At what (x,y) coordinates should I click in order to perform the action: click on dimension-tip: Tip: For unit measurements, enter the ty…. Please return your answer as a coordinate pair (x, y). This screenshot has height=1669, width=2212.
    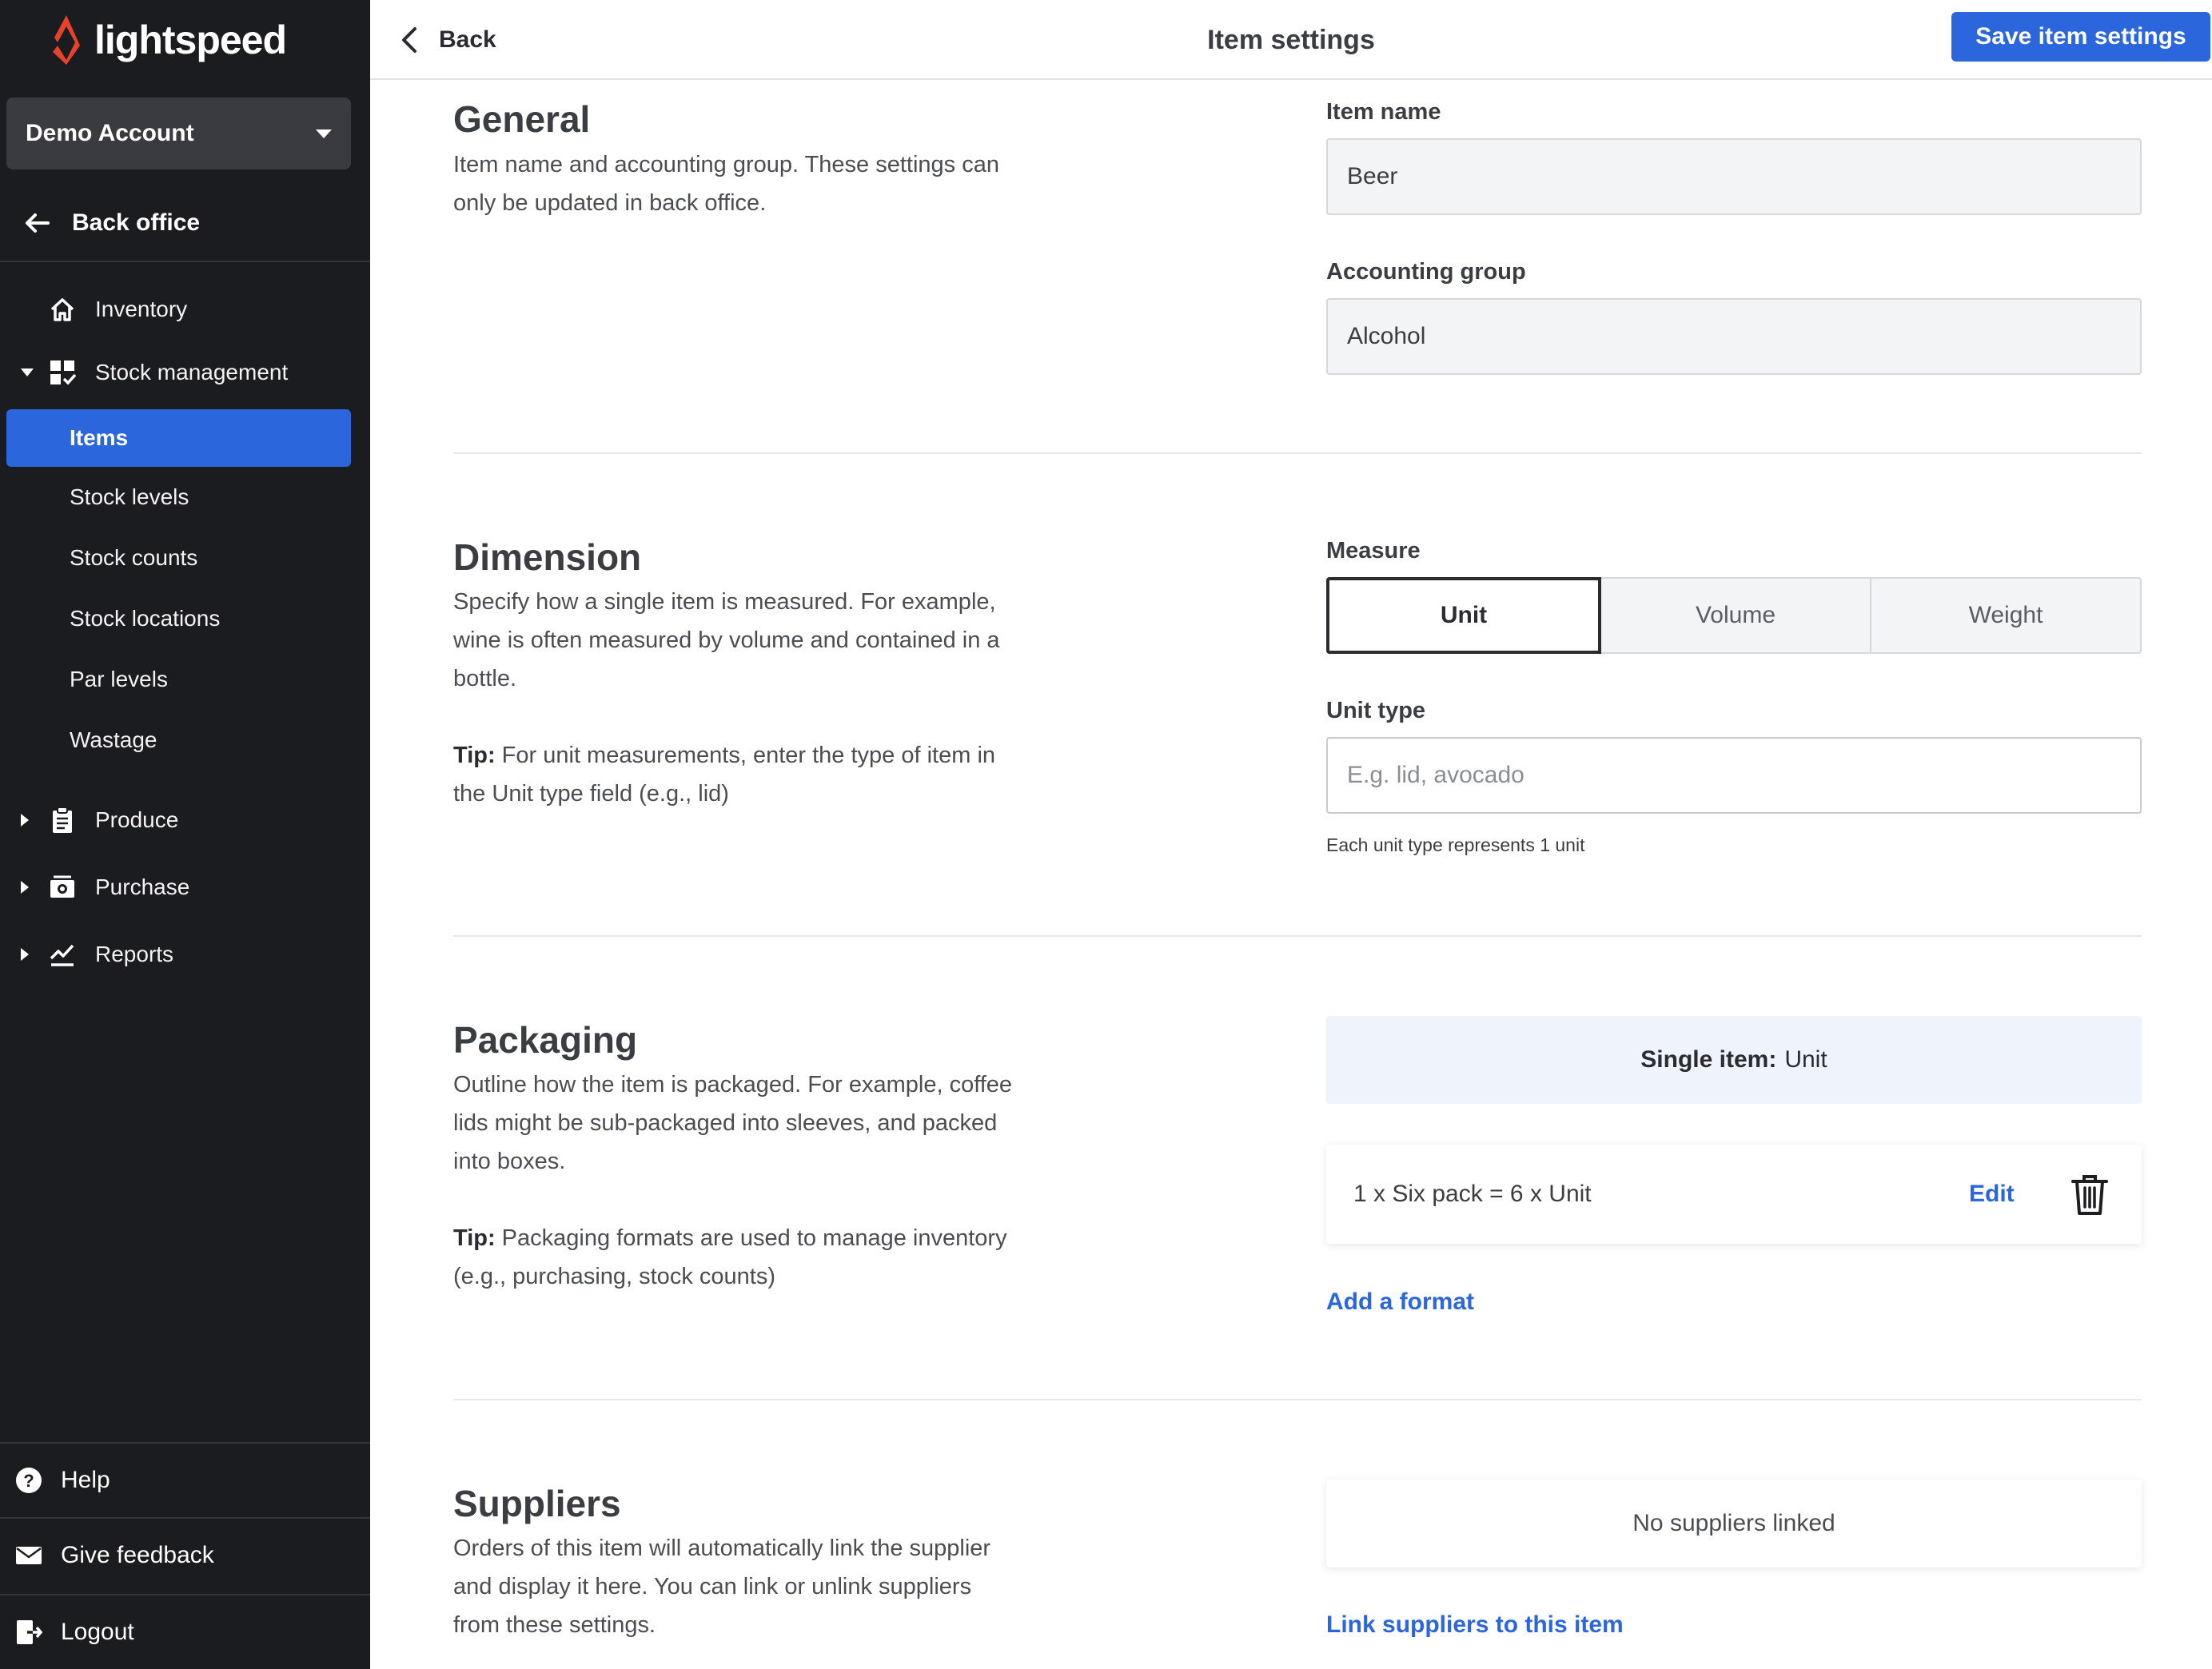
    Looking at the image, I should click on (733, 774).